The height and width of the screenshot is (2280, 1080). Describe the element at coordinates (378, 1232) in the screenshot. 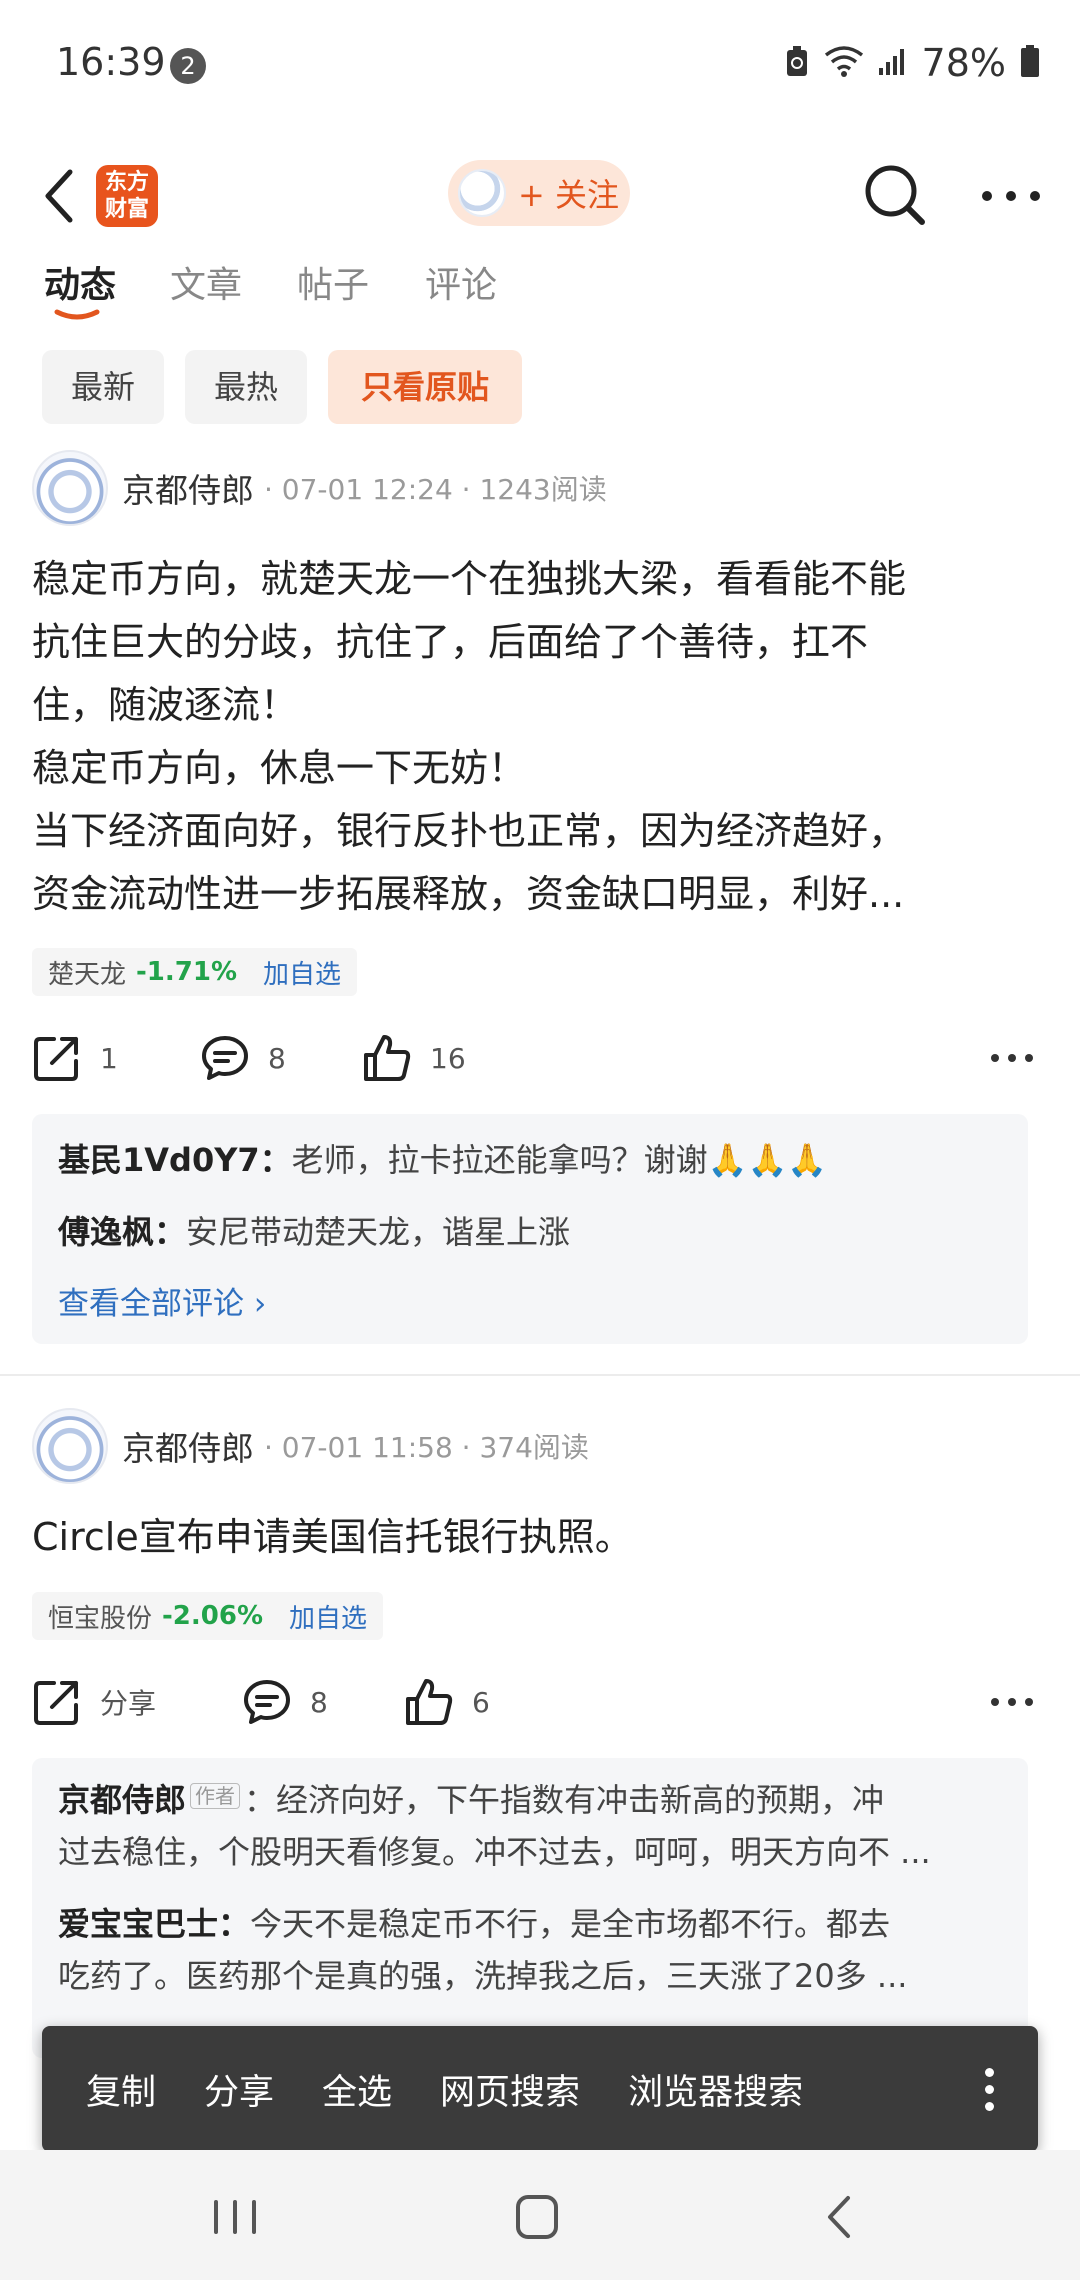

I see `comment-text: 安尼带动楚天龙，谐星上涨` at that location.